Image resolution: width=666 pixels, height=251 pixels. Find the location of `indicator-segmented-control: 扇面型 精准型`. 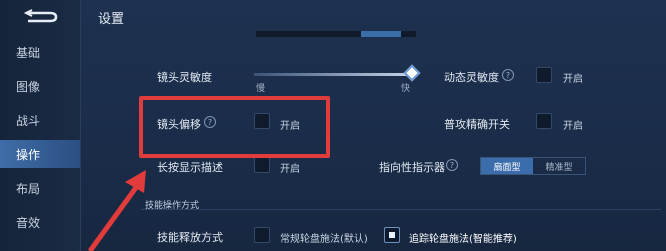

indicator-segmented-control: 扇面型 精准型 is located at coordinates (533, 166).